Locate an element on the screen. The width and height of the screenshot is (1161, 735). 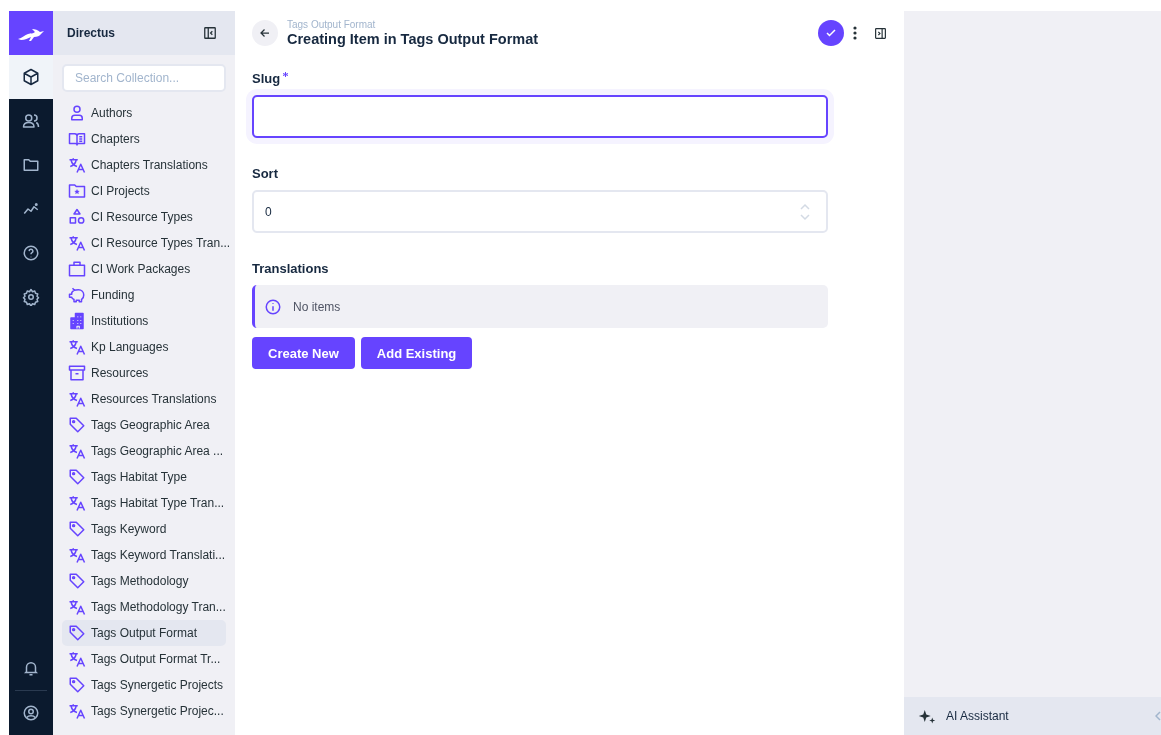
add-existing-button: Add Existing is located at coordinates (416, 353).